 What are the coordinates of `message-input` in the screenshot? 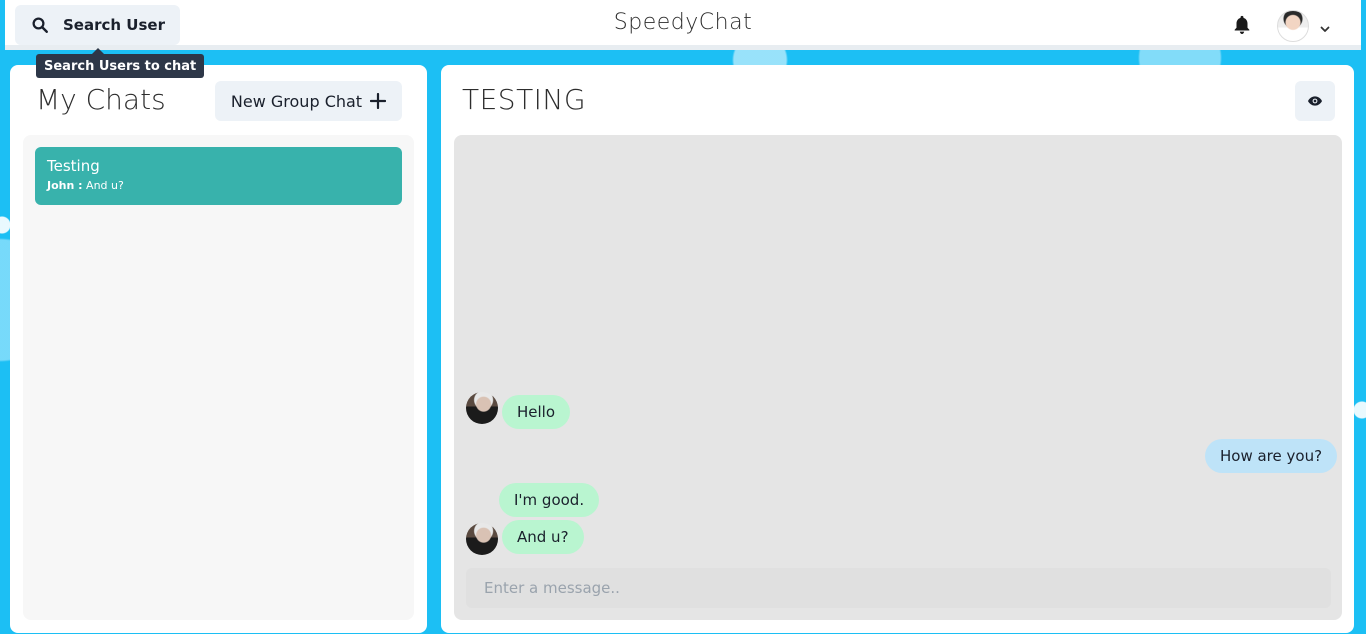 It's located at (898, 588).